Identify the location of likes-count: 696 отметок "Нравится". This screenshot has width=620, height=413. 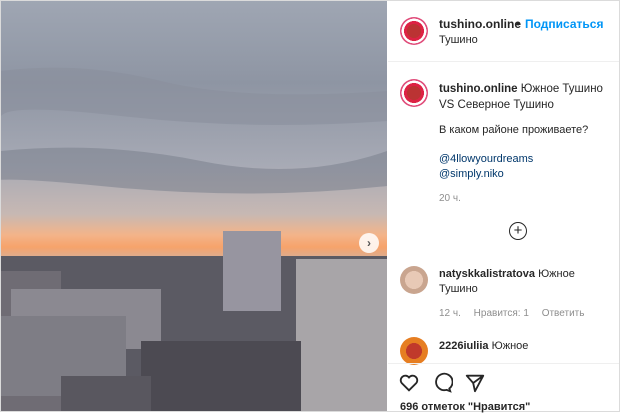
(465, 407).